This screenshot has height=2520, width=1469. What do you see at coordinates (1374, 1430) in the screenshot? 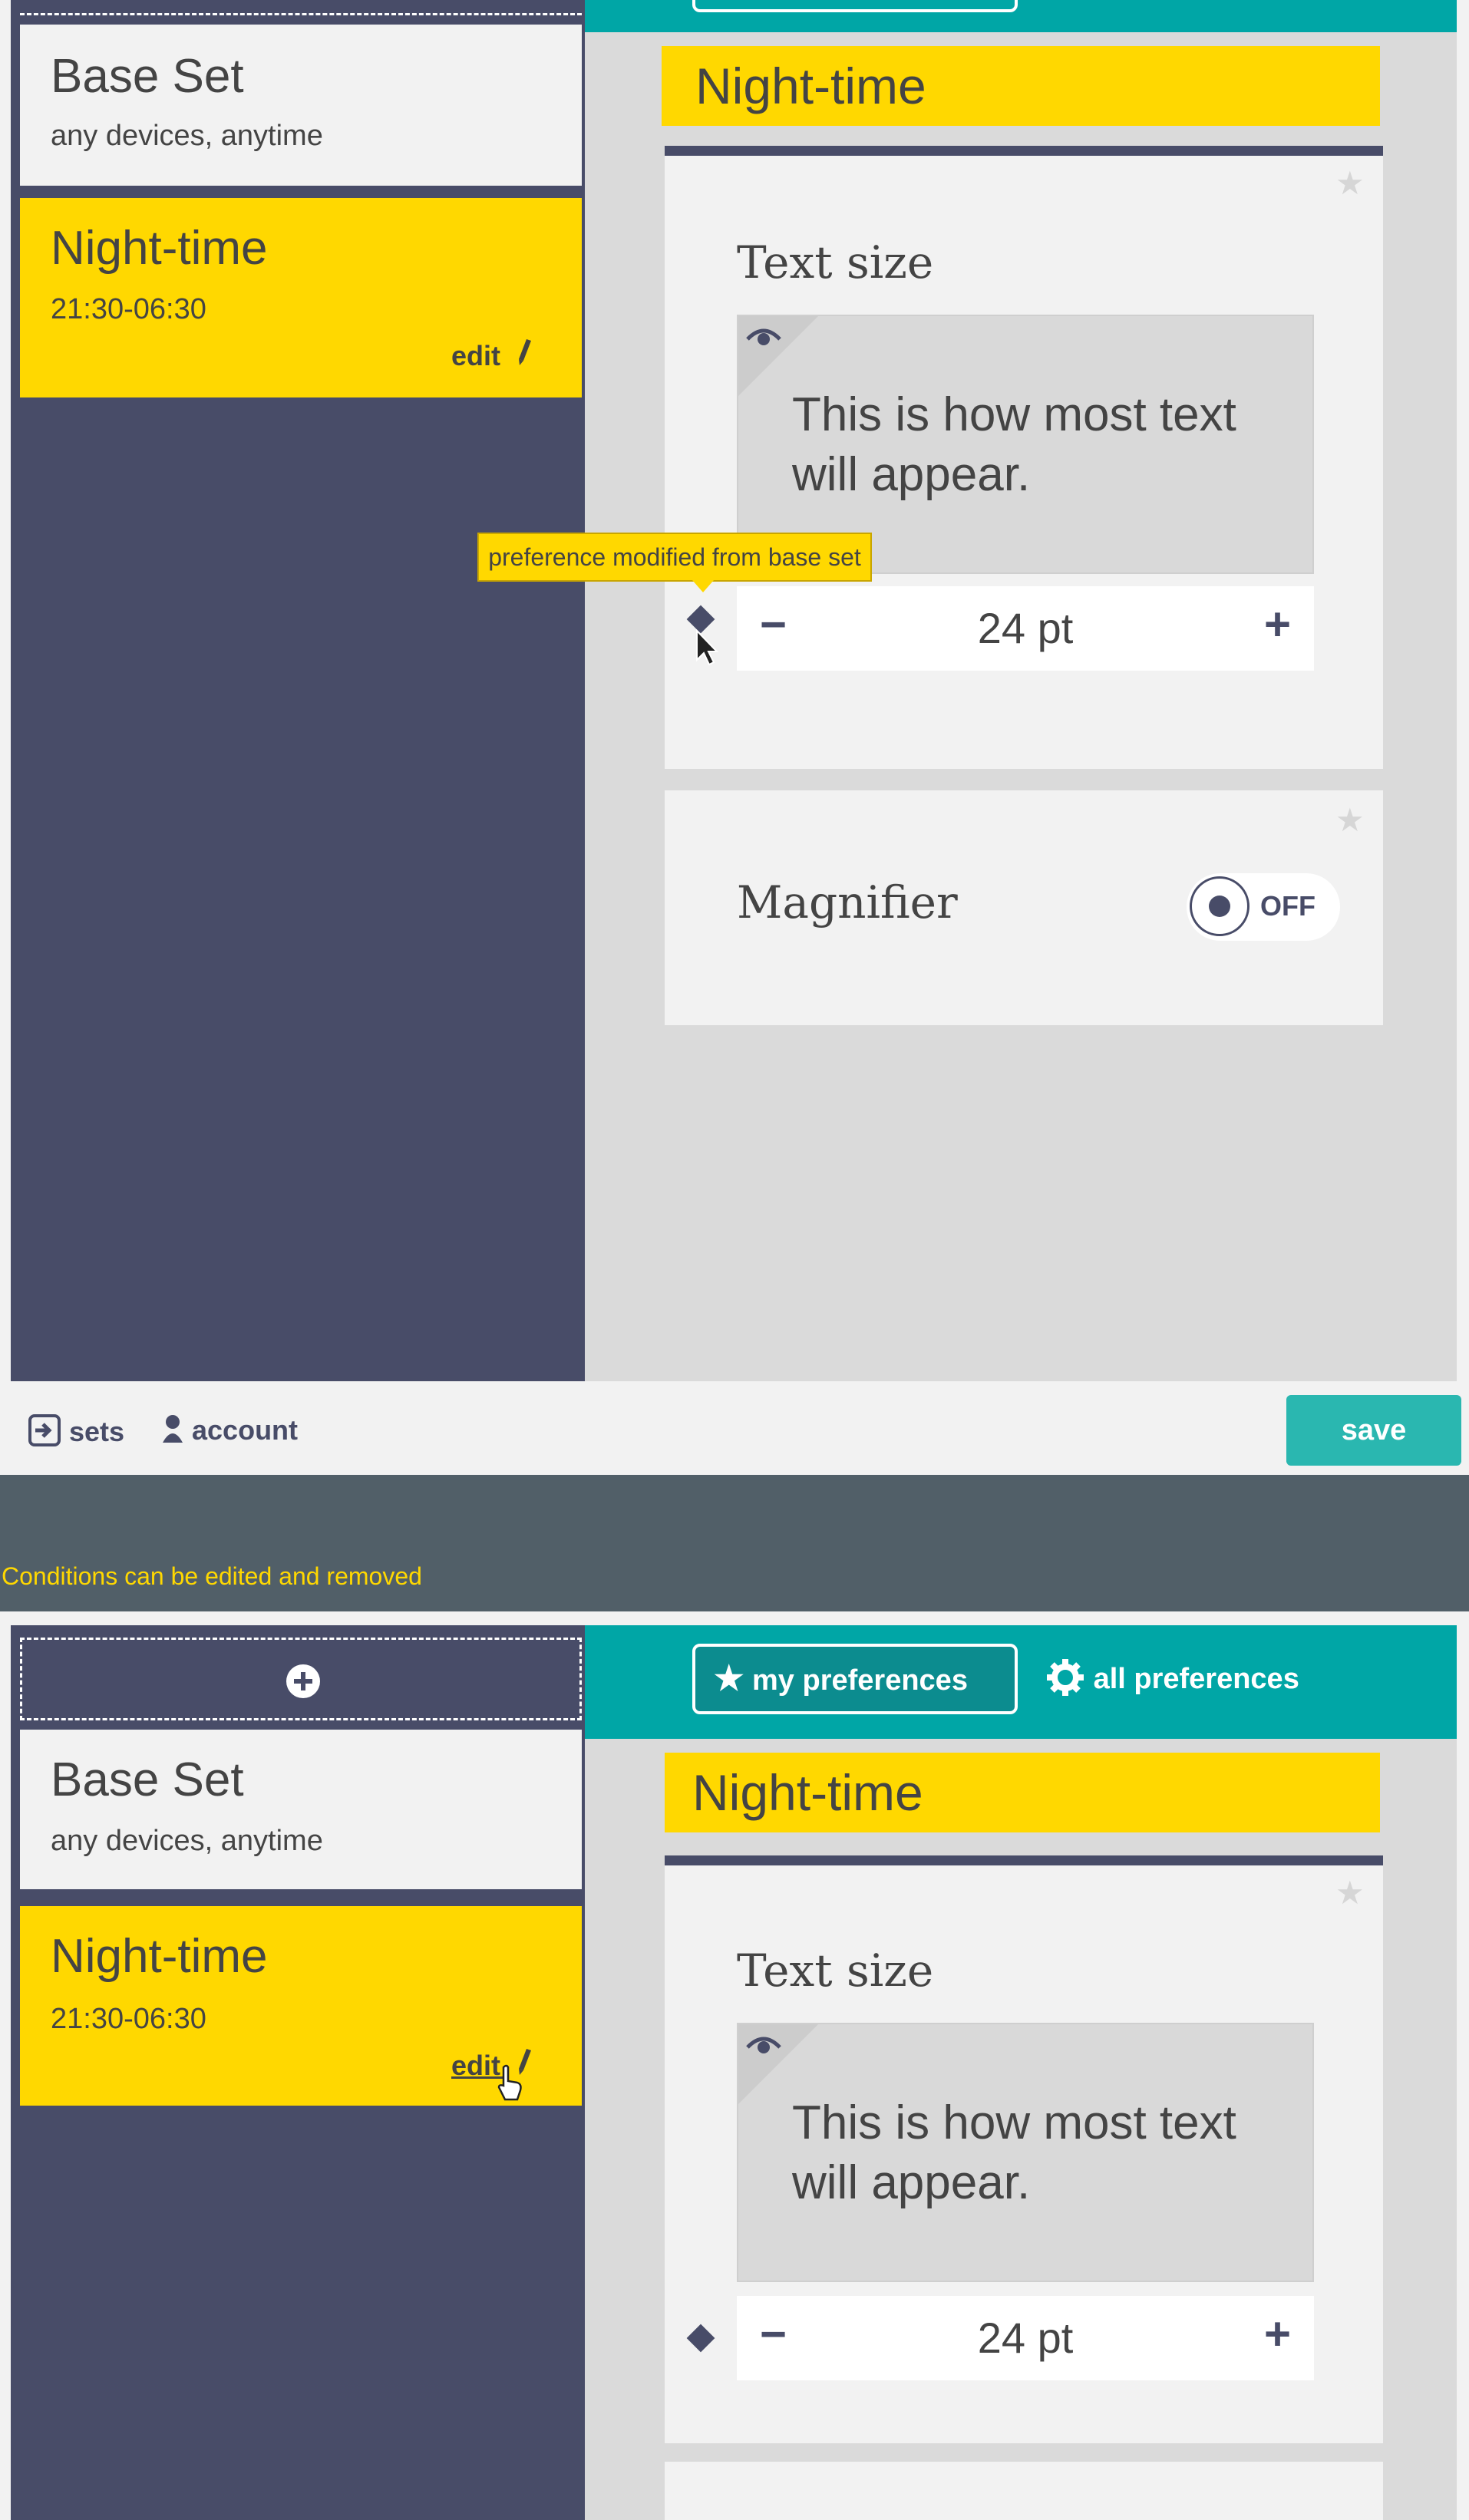
I see `save-button: save` at bounding box center [1374, 1430].